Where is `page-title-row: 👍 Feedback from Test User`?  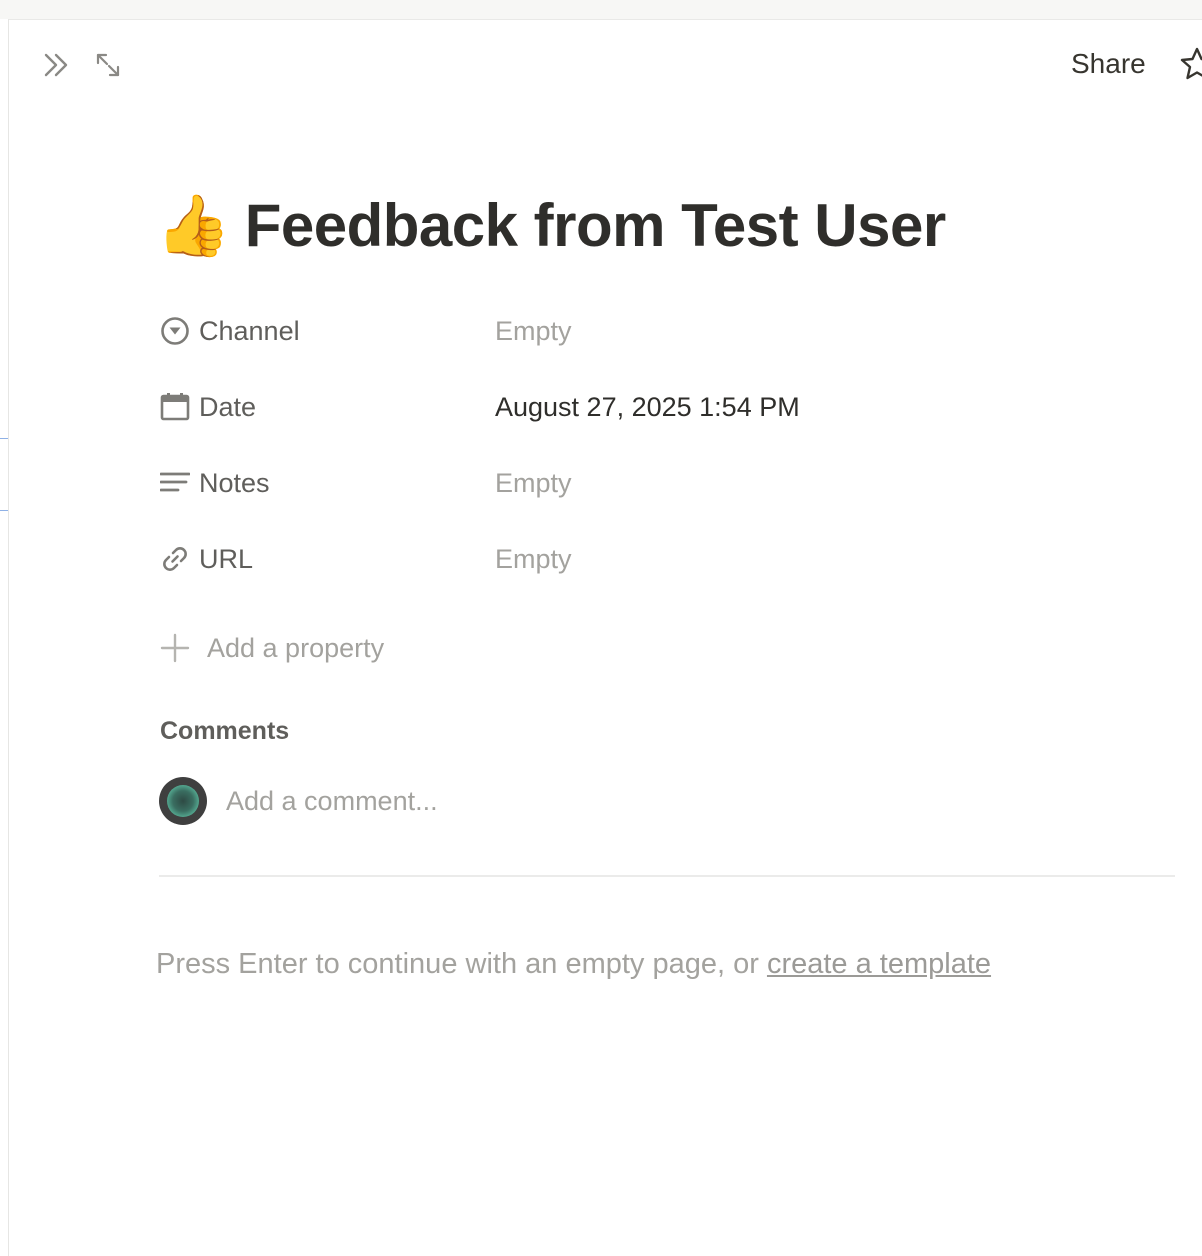
page-title-row: 👍 Feedback from Test User is located at coordinates (551, 226).